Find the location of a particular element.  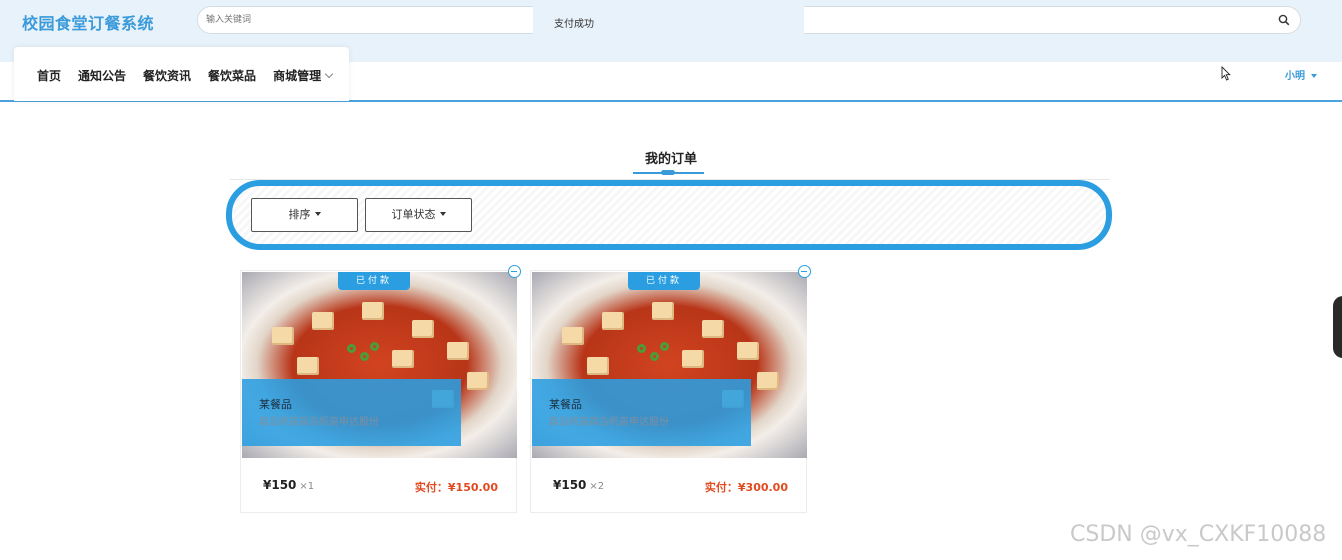

nav-item-mall: 商城管理 is located at coordinates (303, 75).